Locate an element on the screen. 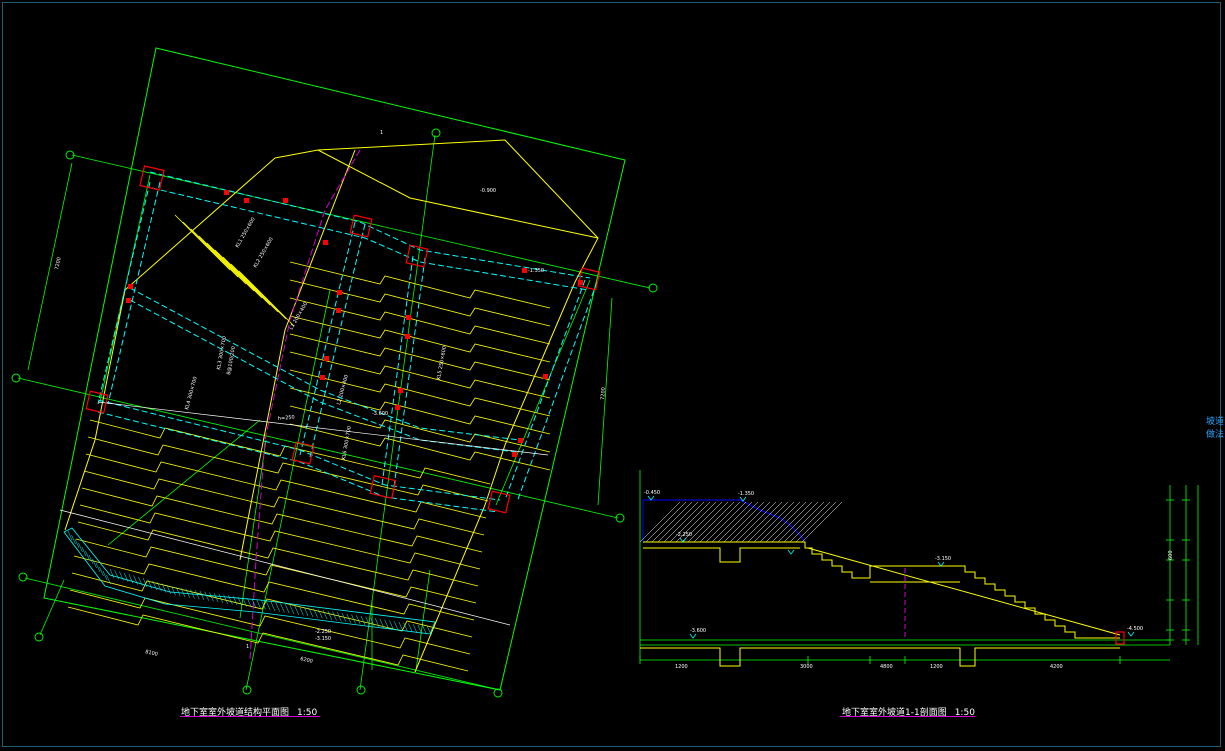 The height and width of the screenshot is (751, 1225). plan-elev-label-3: -2.250 is located at coordinates (323, 632).